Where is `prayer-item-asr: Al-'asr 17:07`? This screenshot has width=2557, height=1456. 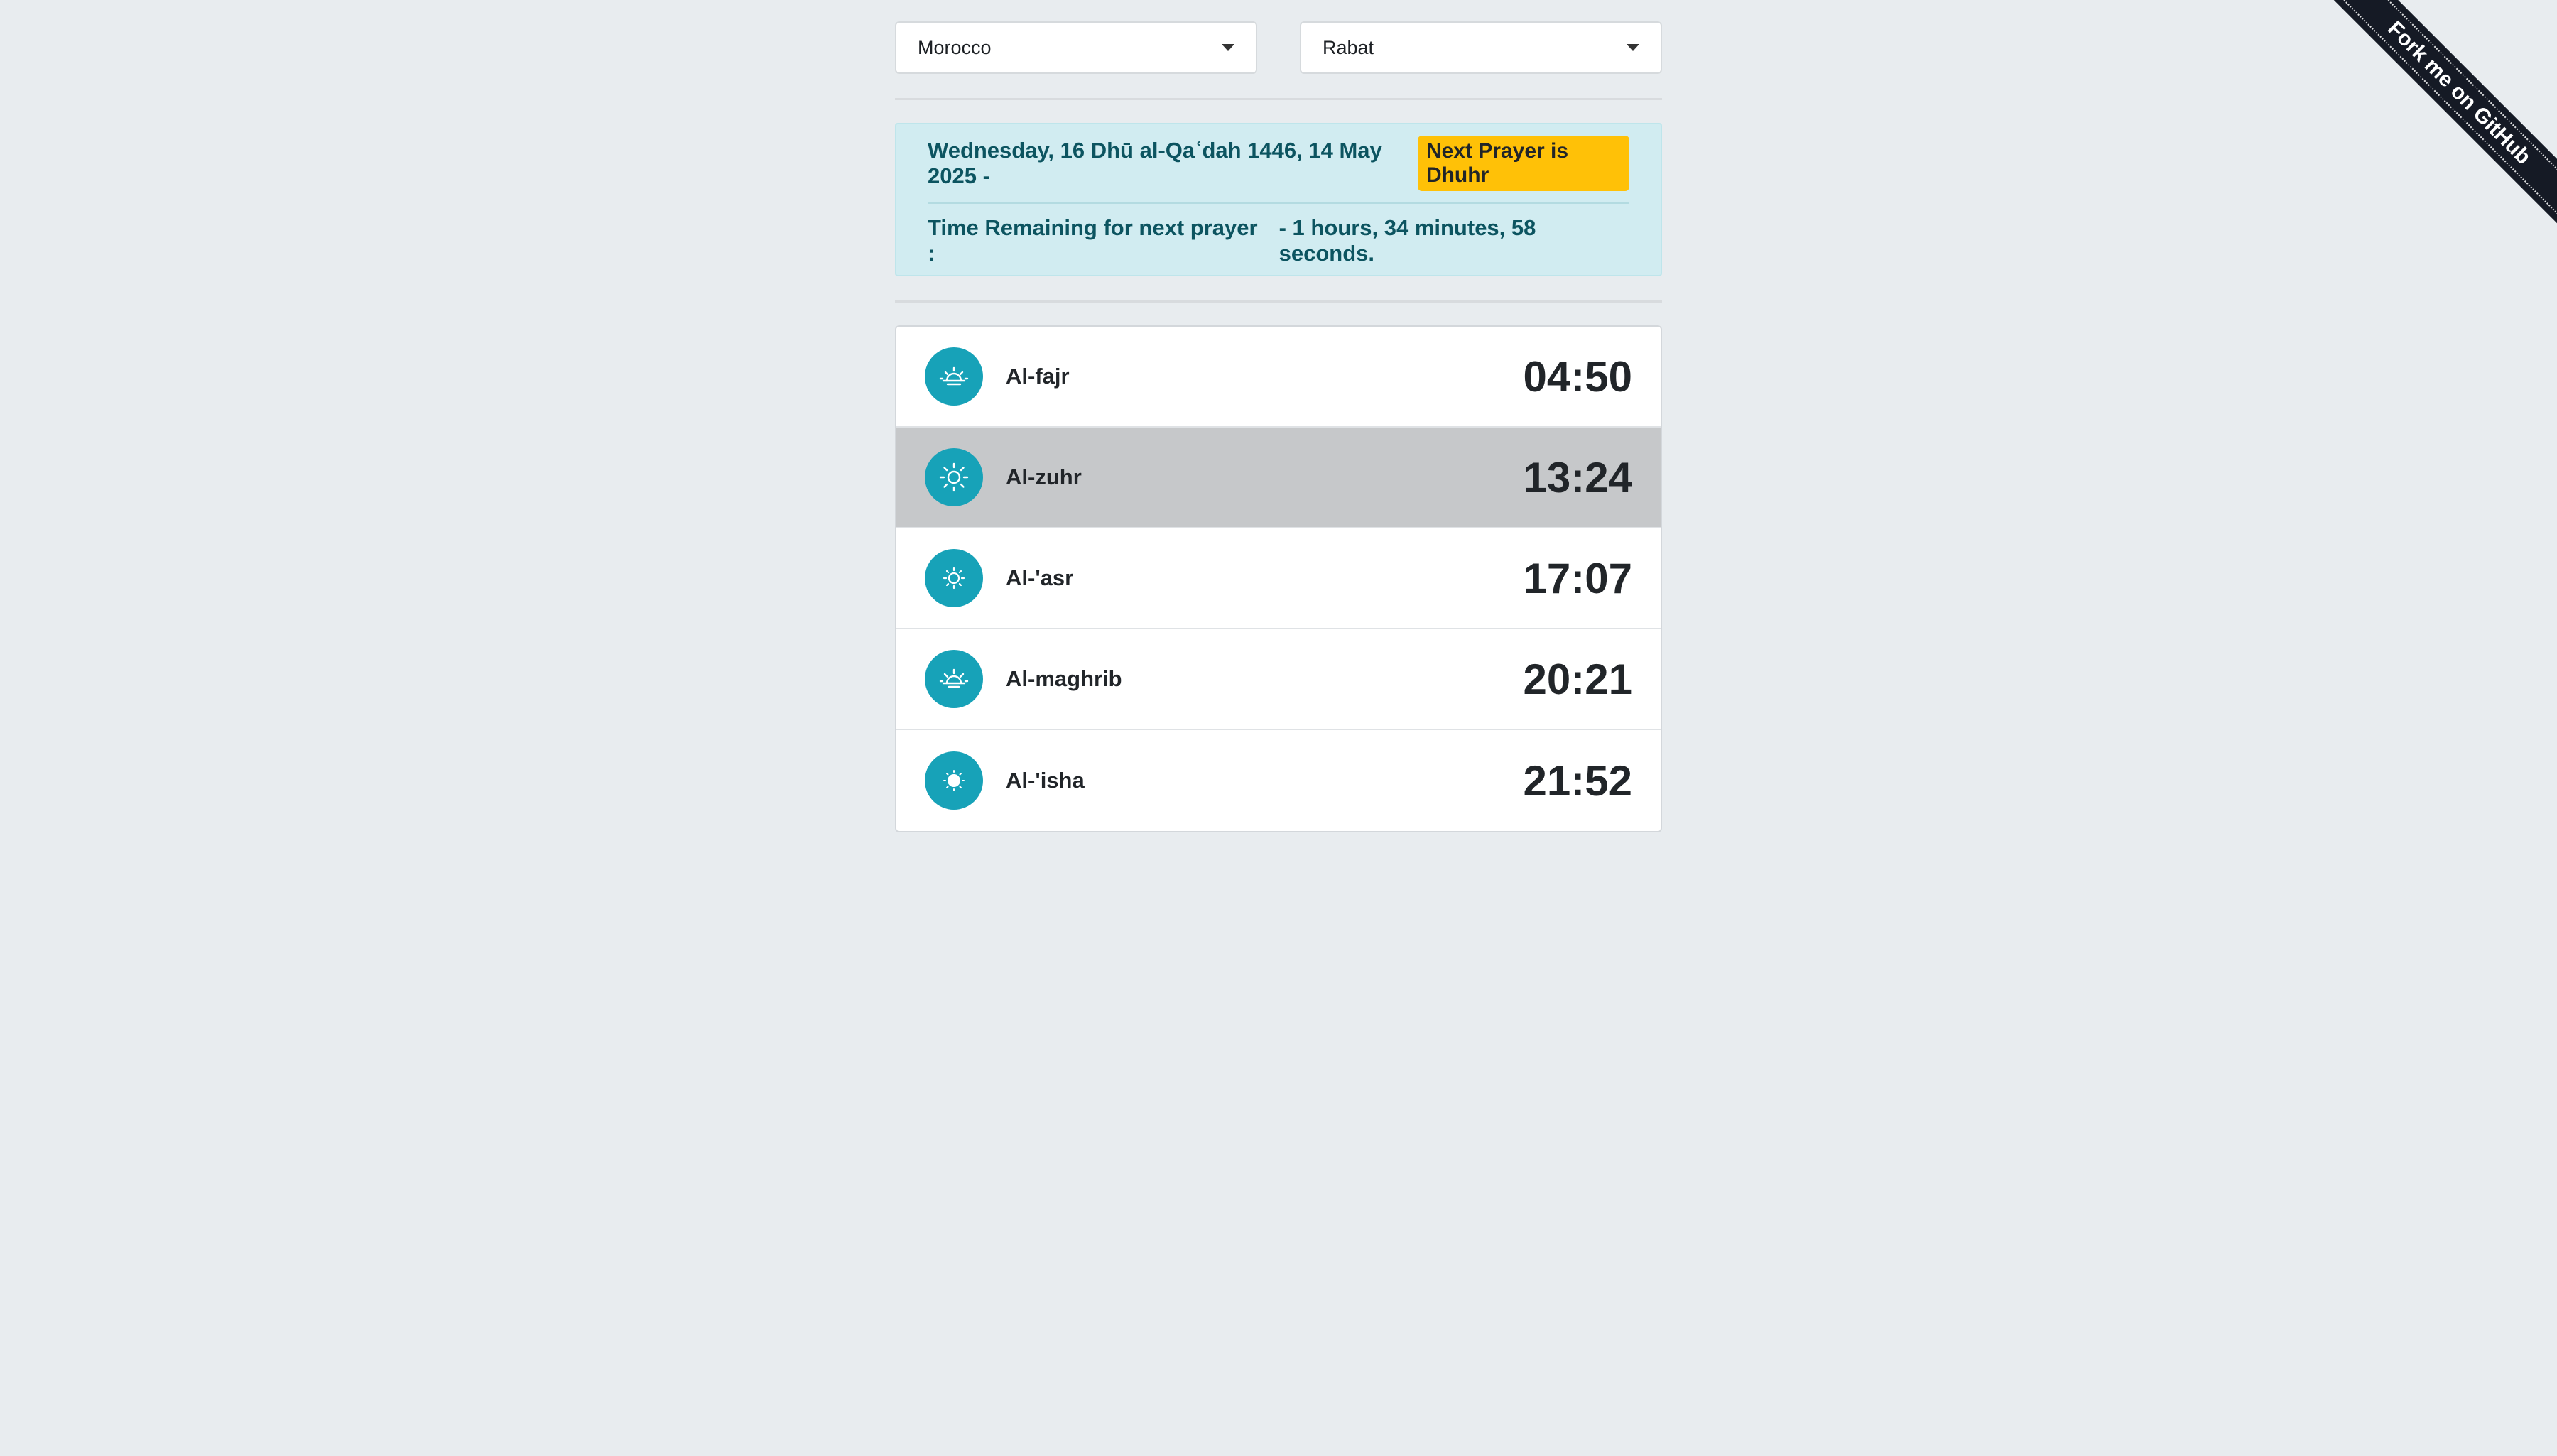 prayer-item-asr: Al-'asr 17:07 is located at coordinates (1278, 578).